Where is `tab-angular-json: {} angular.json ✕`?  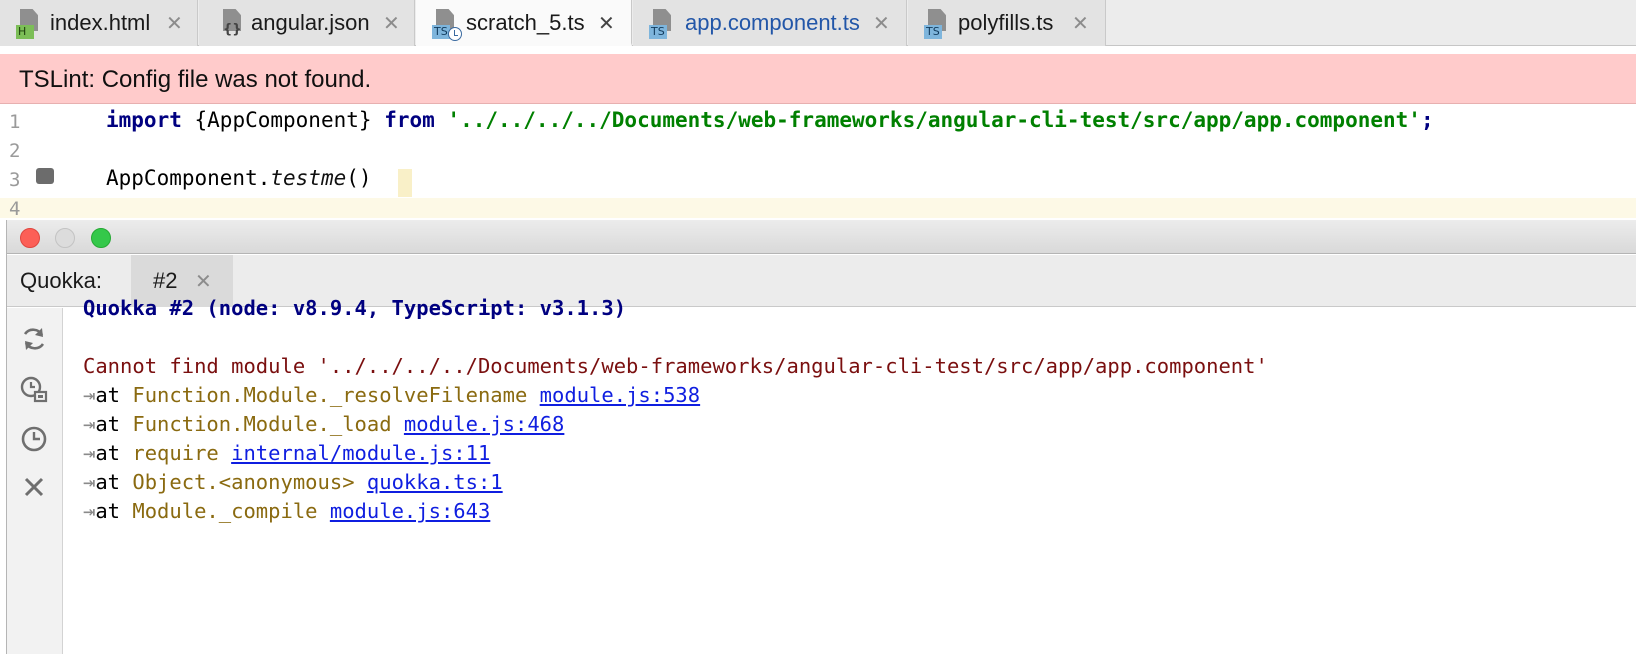
tab-angular-json: {} angular.json ✕ is located at coordinates (307, 23).